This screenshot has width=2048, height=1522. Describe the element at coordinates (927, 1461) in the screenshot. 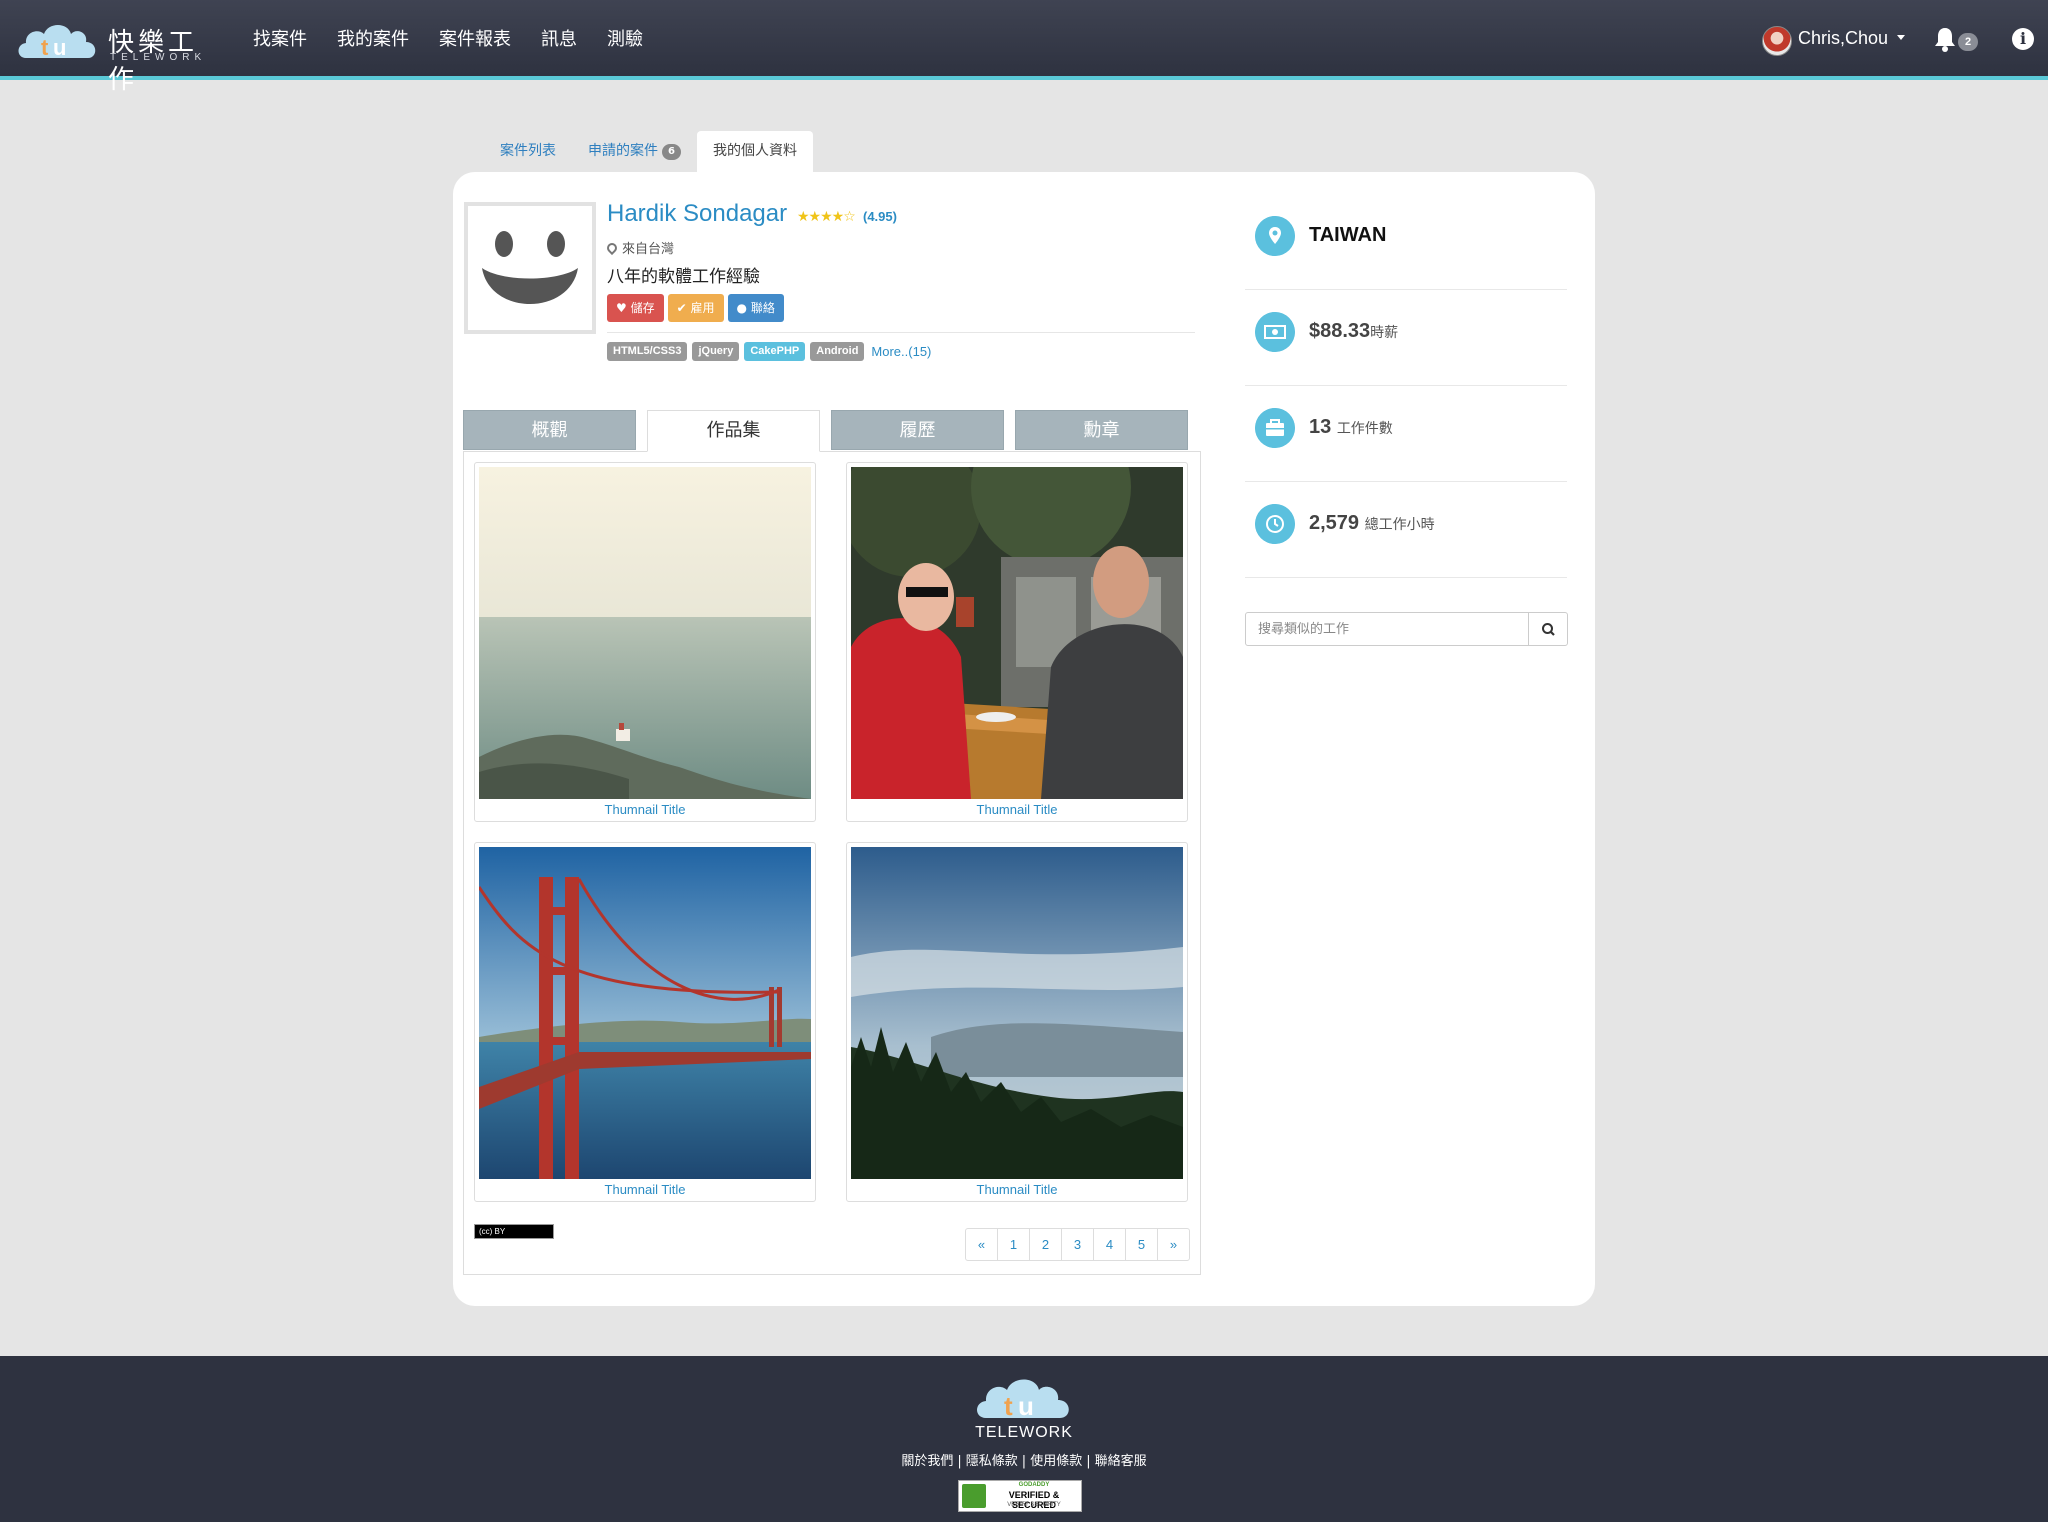

I see `footer-link-about: 關於我們` at that location.